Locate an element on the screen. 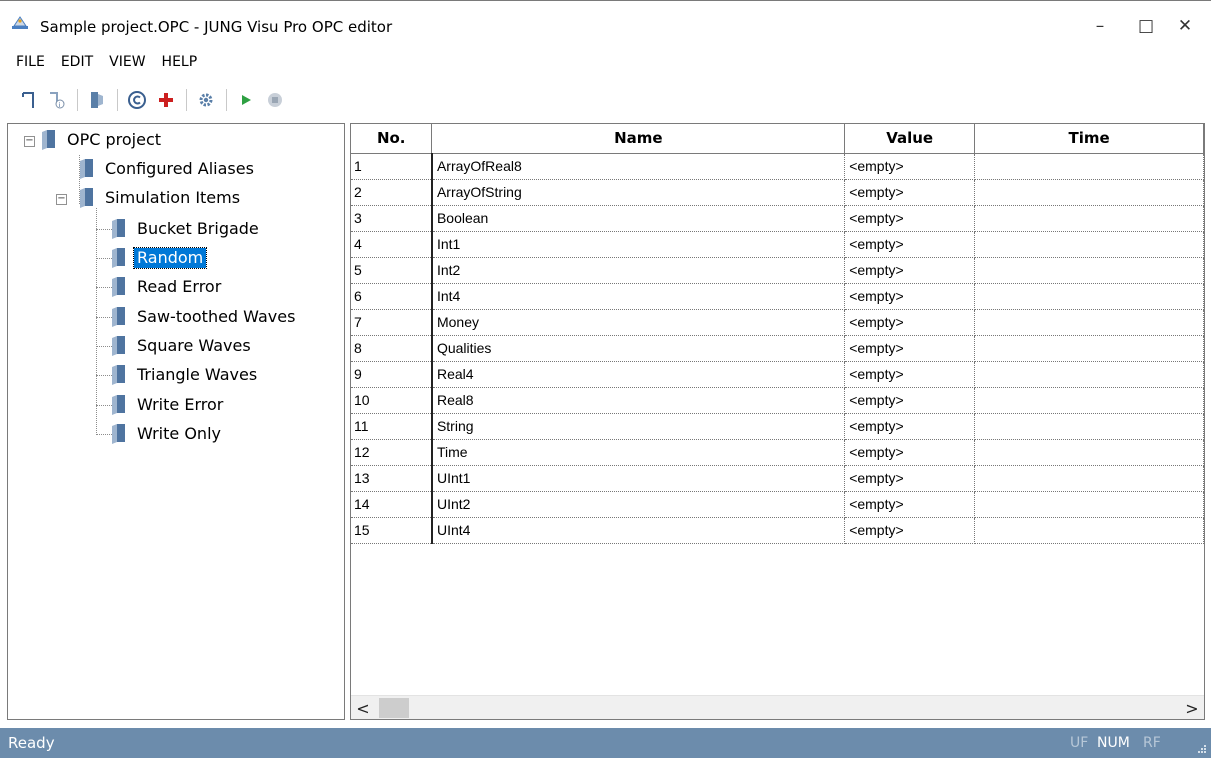 The image size is (1211, 758). table-row: 8 Qualities <empty> is located at coordinates (777, 348).